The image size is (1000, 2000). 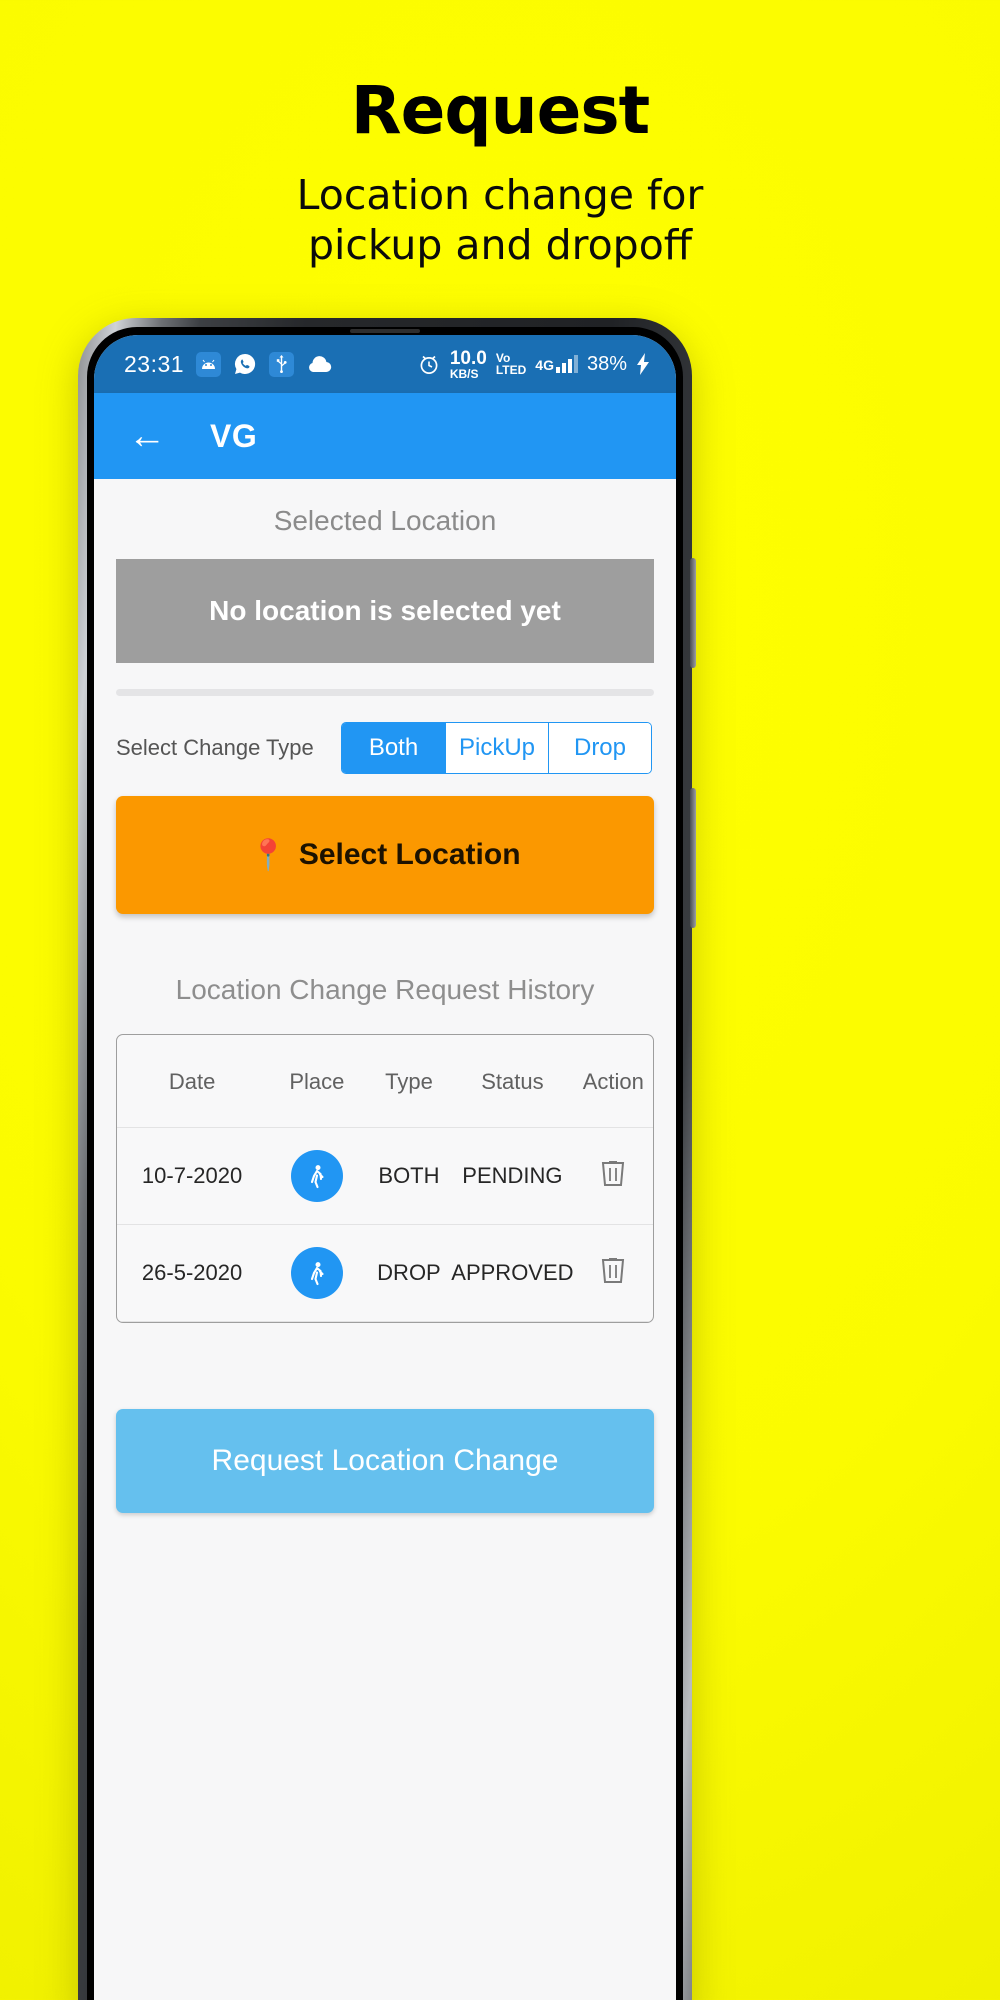 I want to click on network-label: 4G, so click(x=544, y=365).